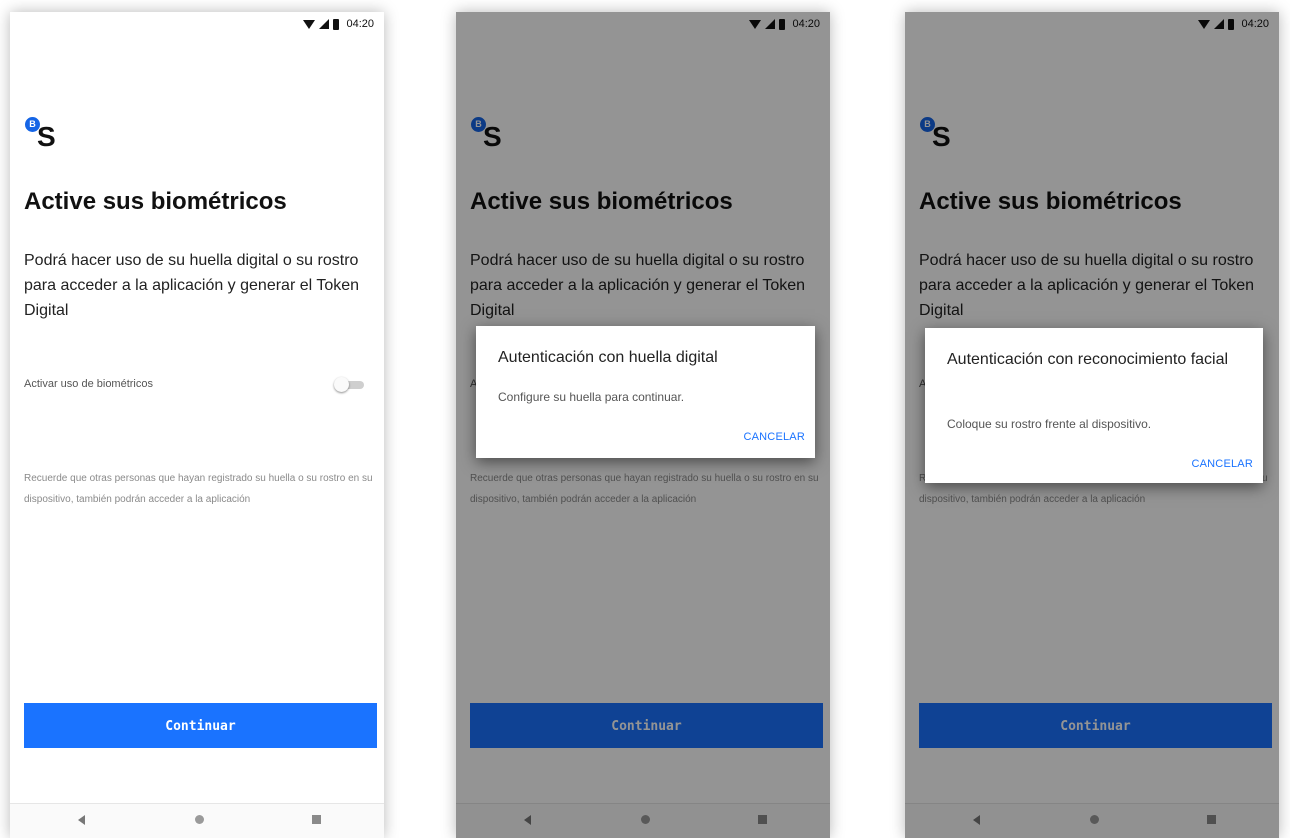 This screenshot has width=1290, height=838. Describe the element at coordinates (46, 136) in the screenshot. I see `logo-letter: S` at that location.